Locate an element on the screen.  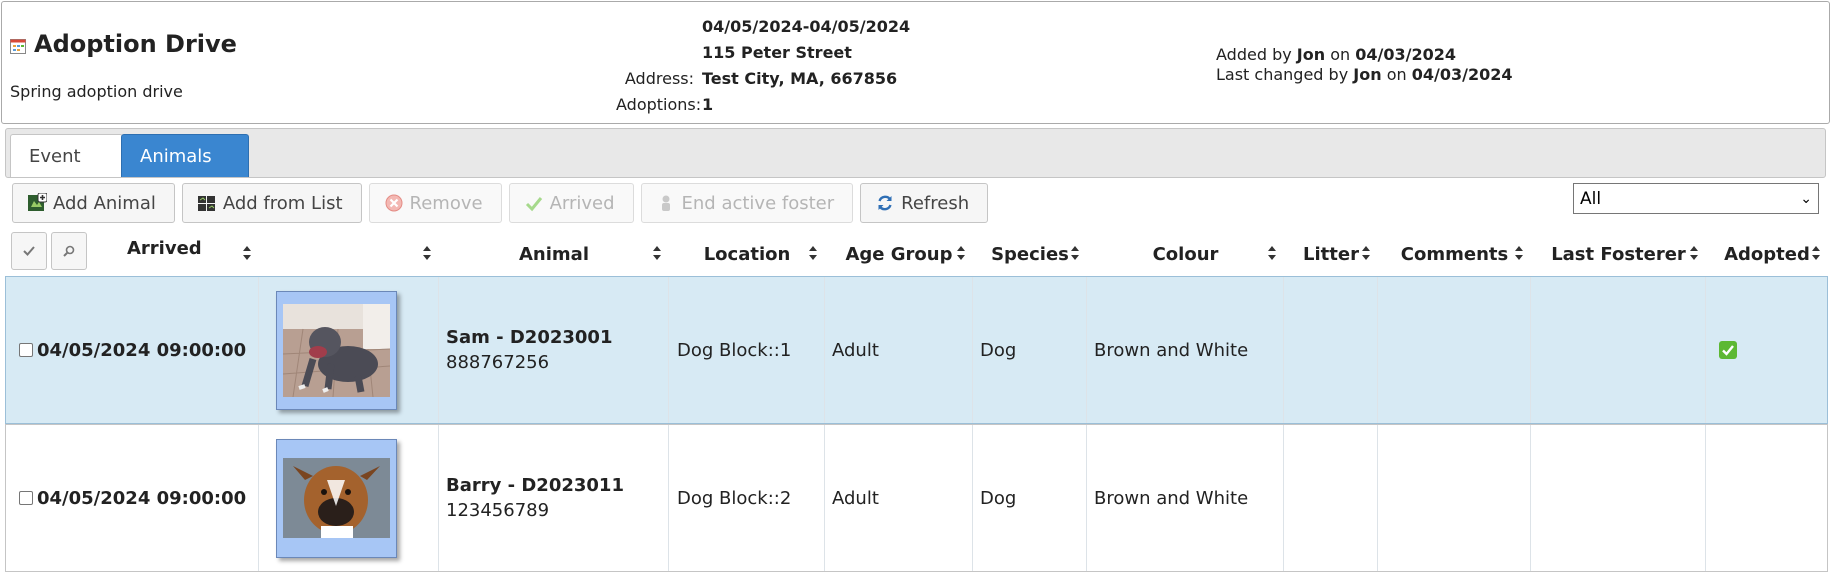
remove-label: Remove is located at coordinates (446, 203).